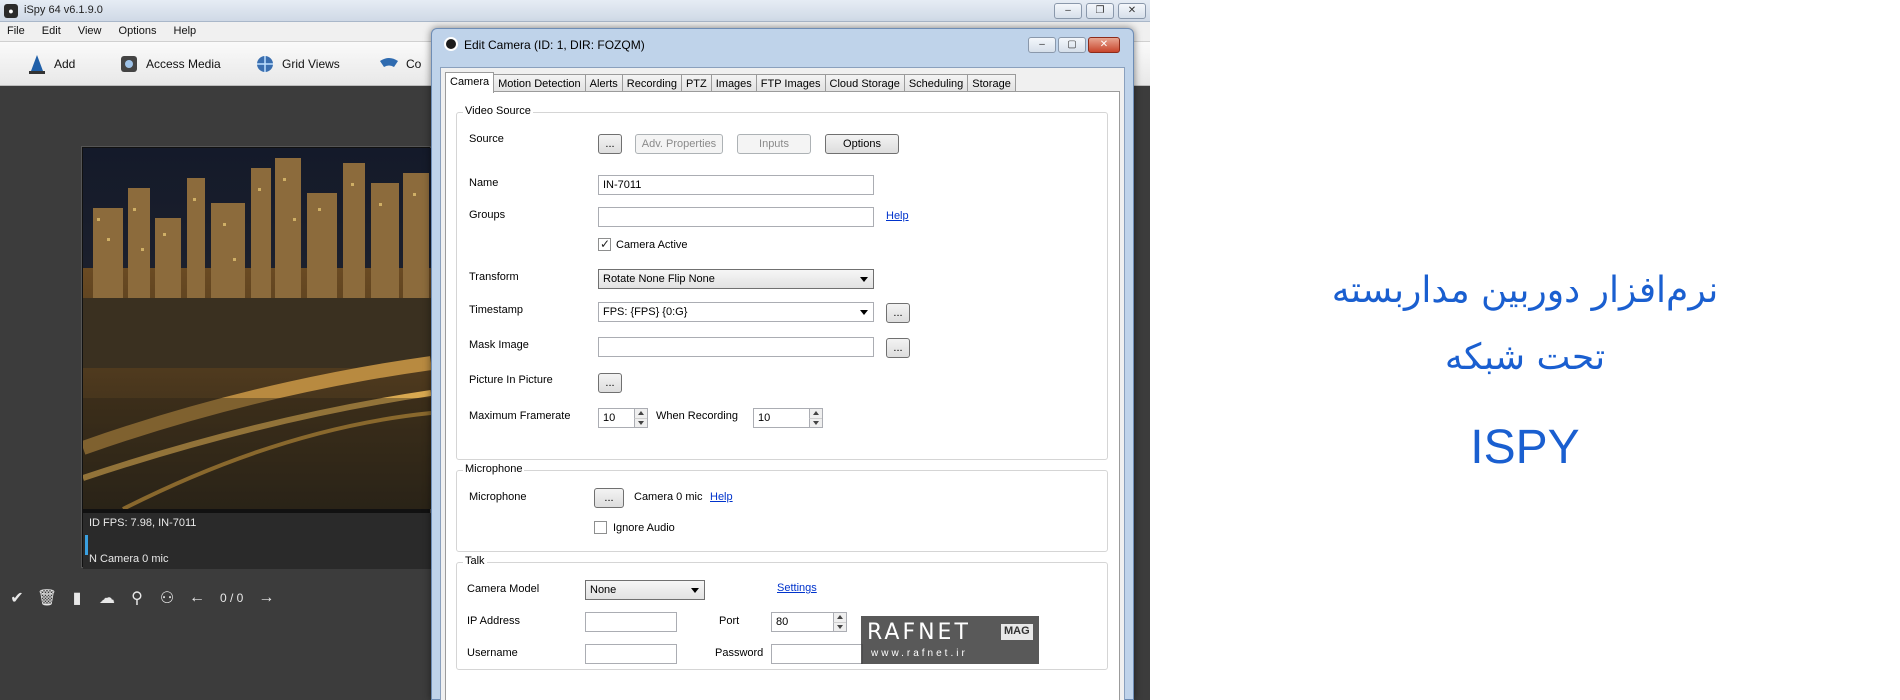  I want to click on toolbar-item-co-label: Co, so click(414, 64).